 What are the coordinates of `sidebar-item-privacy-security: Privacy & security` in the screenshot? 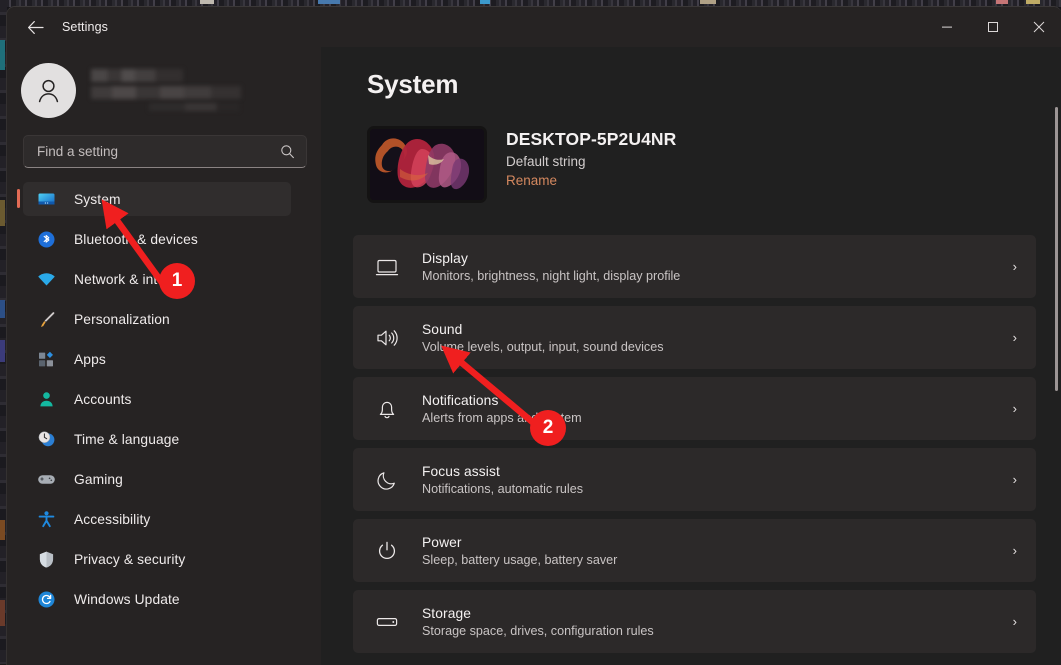 It's located at (157, 559).